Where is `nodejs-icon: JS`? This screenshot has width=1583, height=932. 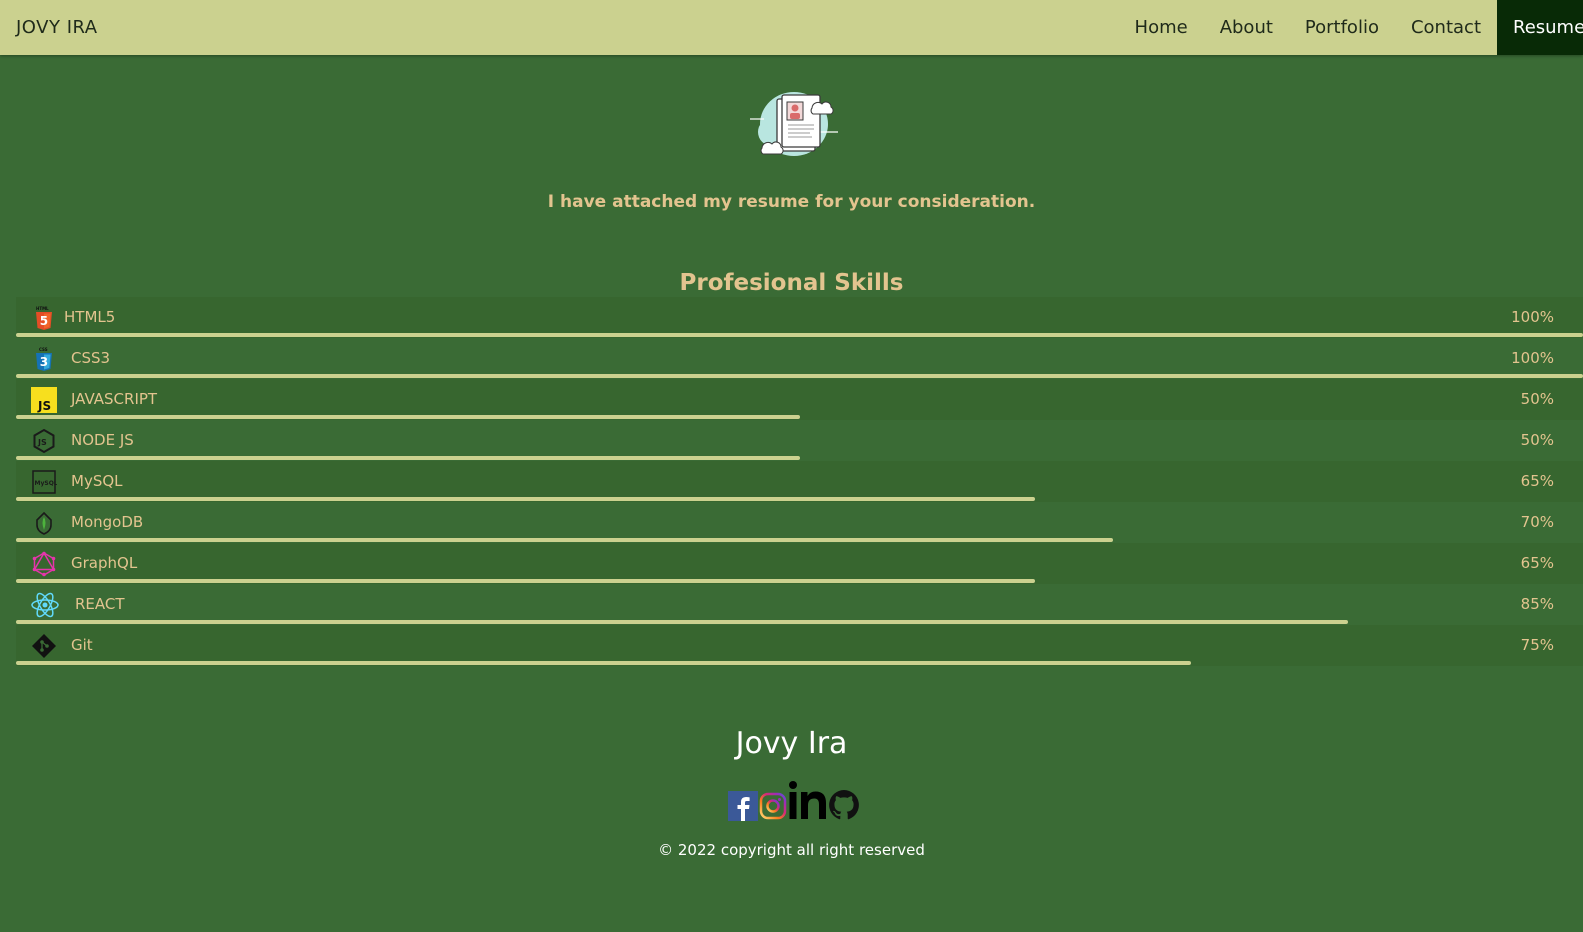 nodejs-icon: JS is located at coordinates (44, 441).